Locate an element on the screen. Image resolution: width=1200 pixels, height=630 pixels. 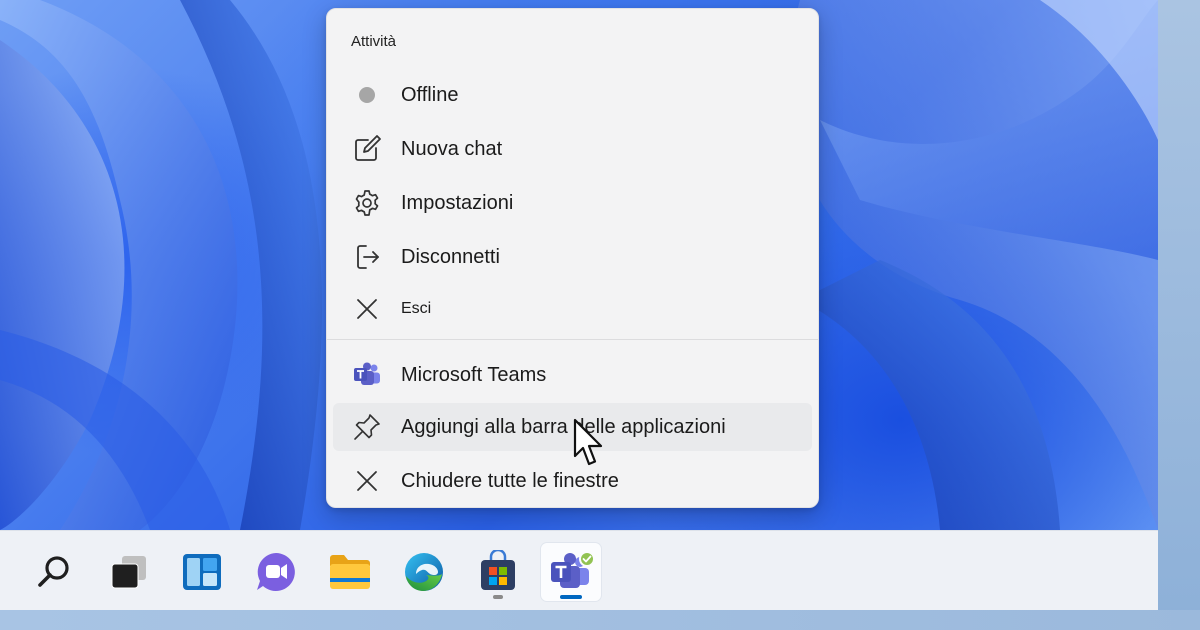
menu-item-label: Offline is located at coordinates (430, 94).